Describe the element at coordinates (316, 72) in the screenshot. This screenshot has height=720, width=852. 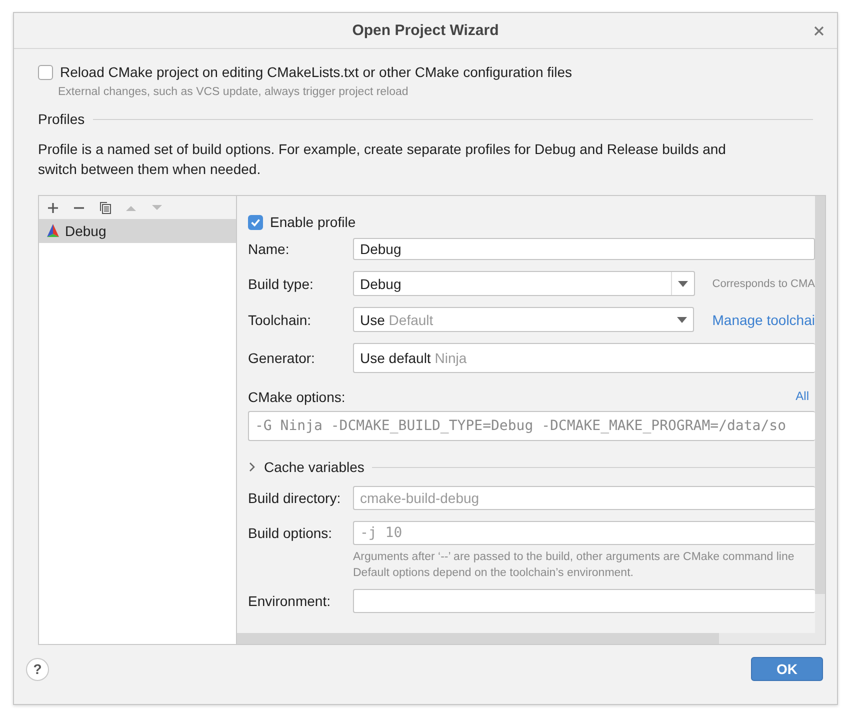
I see `reload-label: Reload CMake project on editing CMakeLists.txt or other CMake configuration files` at that location.